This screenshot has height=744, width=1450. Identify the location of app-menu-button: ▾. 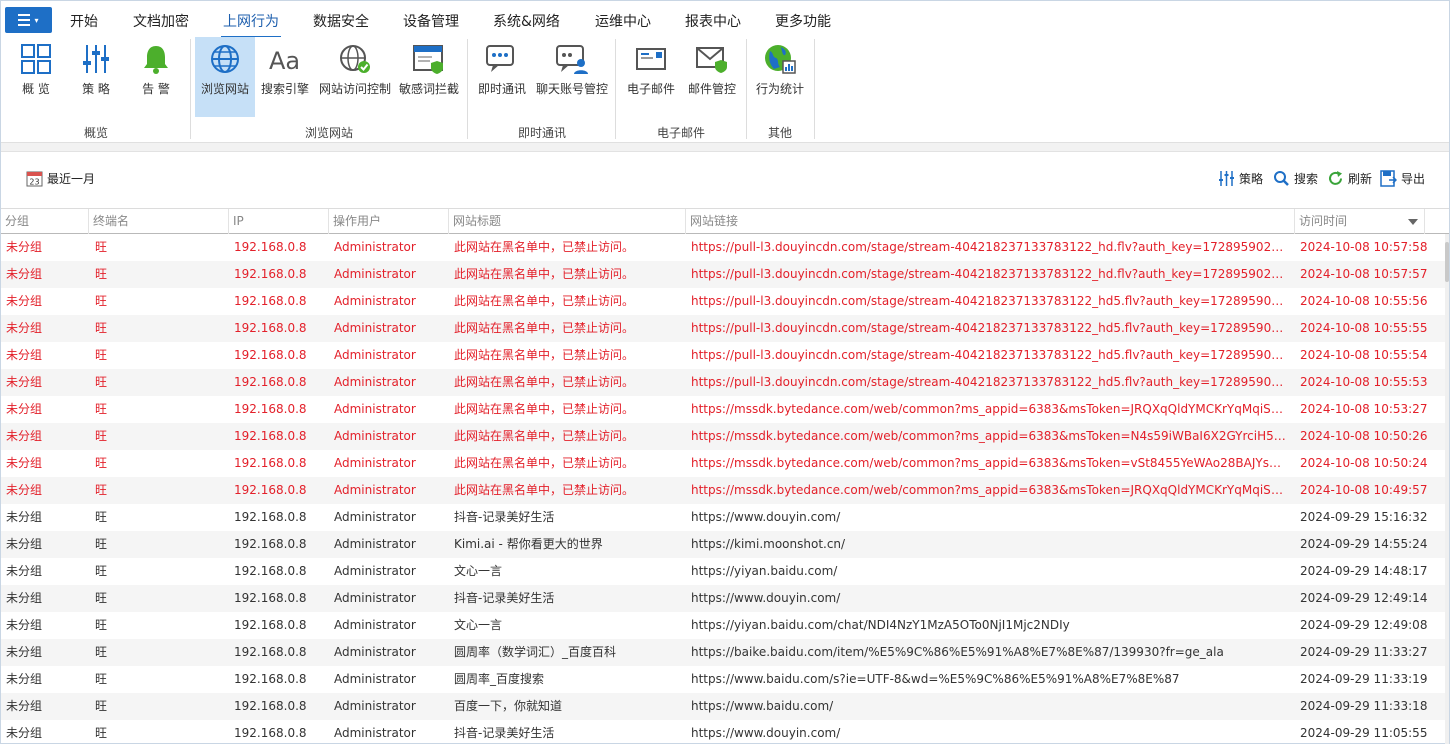
(28, 20).